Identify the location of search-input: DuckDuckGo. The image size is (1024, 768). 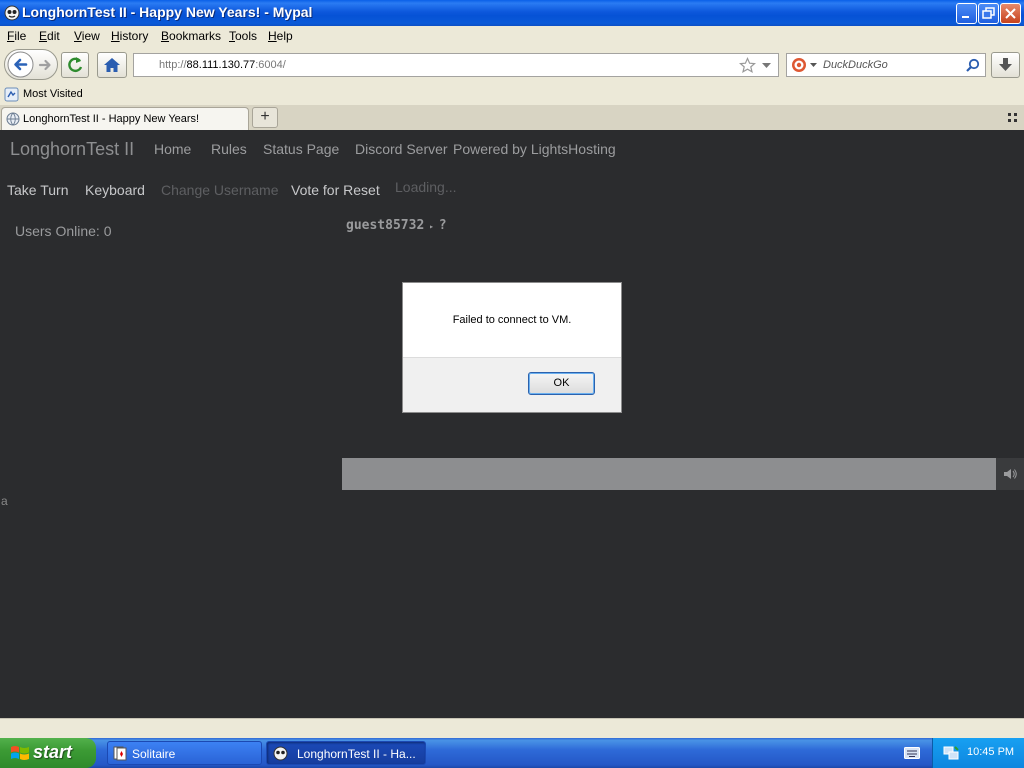
(855, 65).